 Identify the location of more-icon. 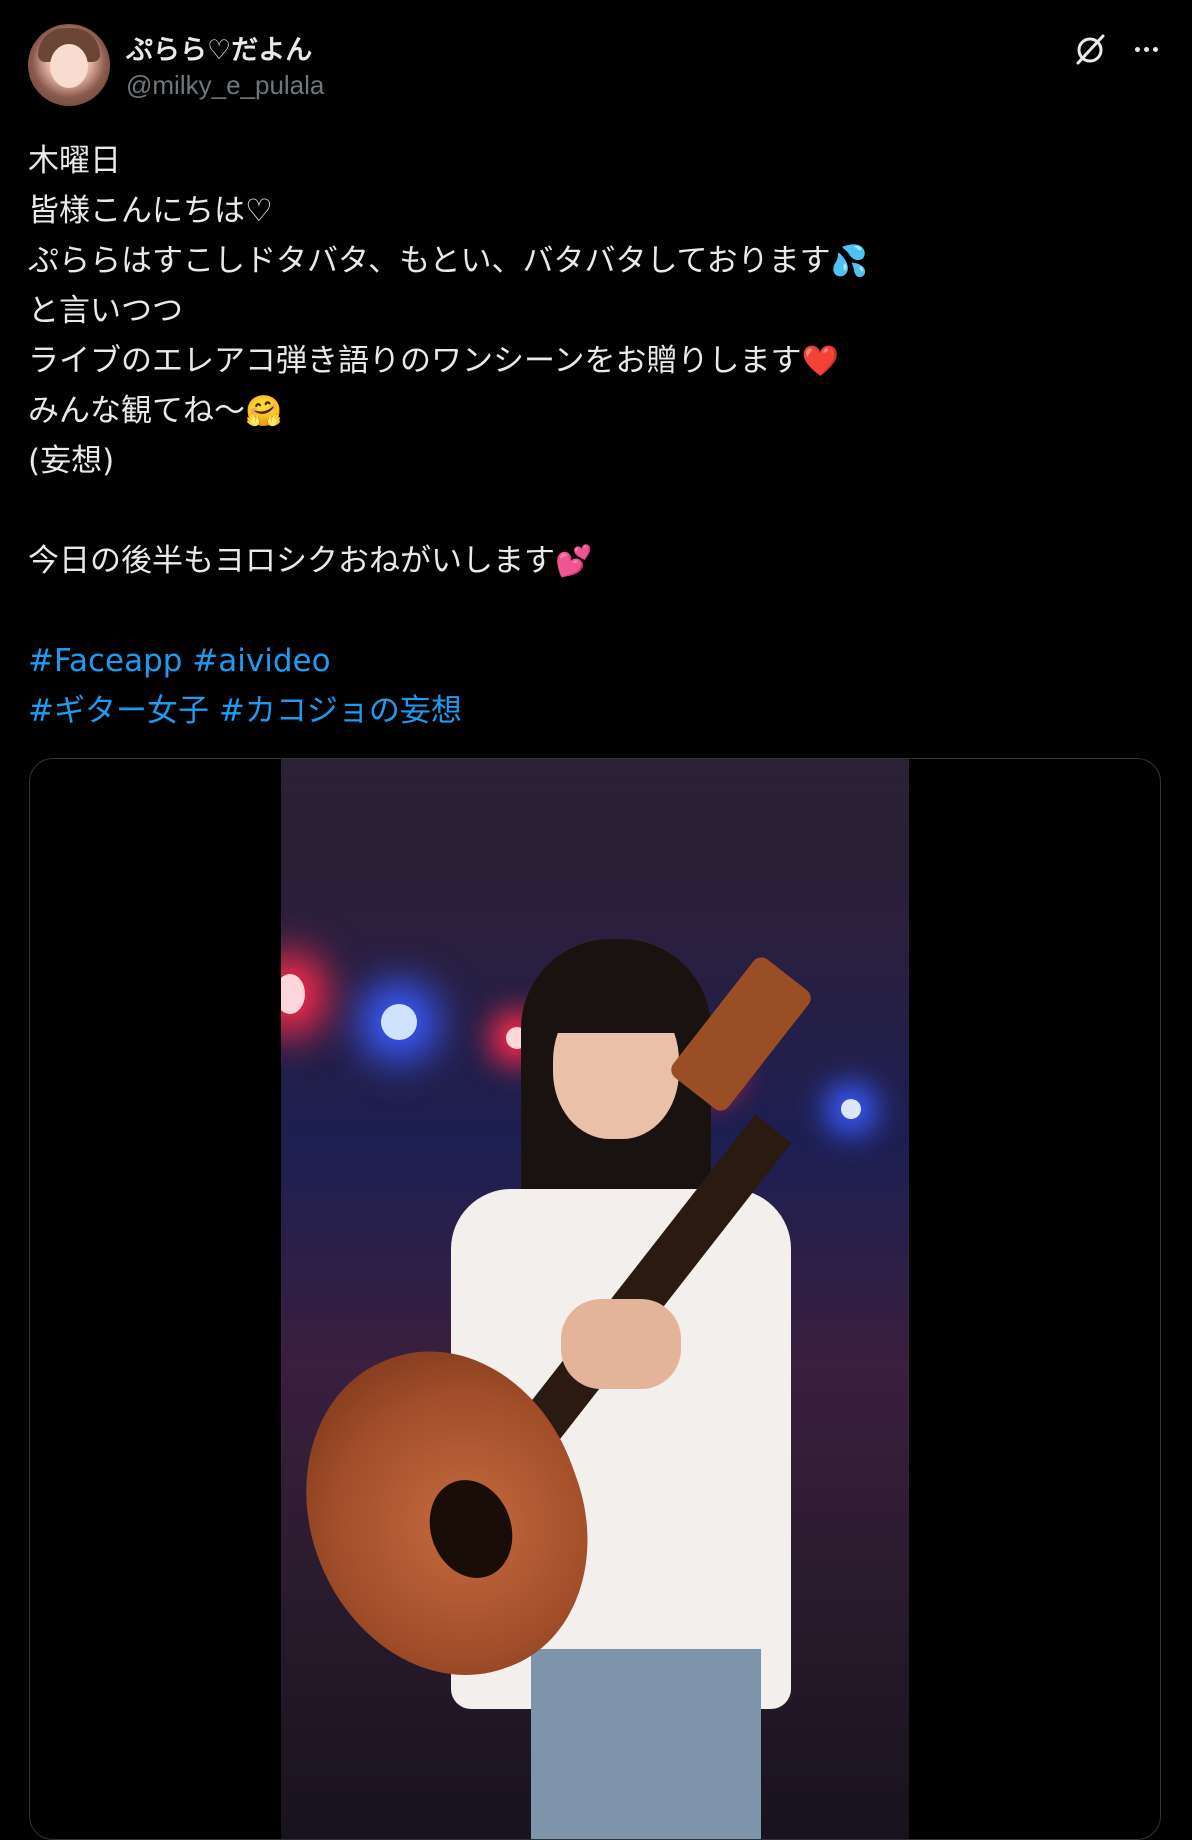
(1146, 49).